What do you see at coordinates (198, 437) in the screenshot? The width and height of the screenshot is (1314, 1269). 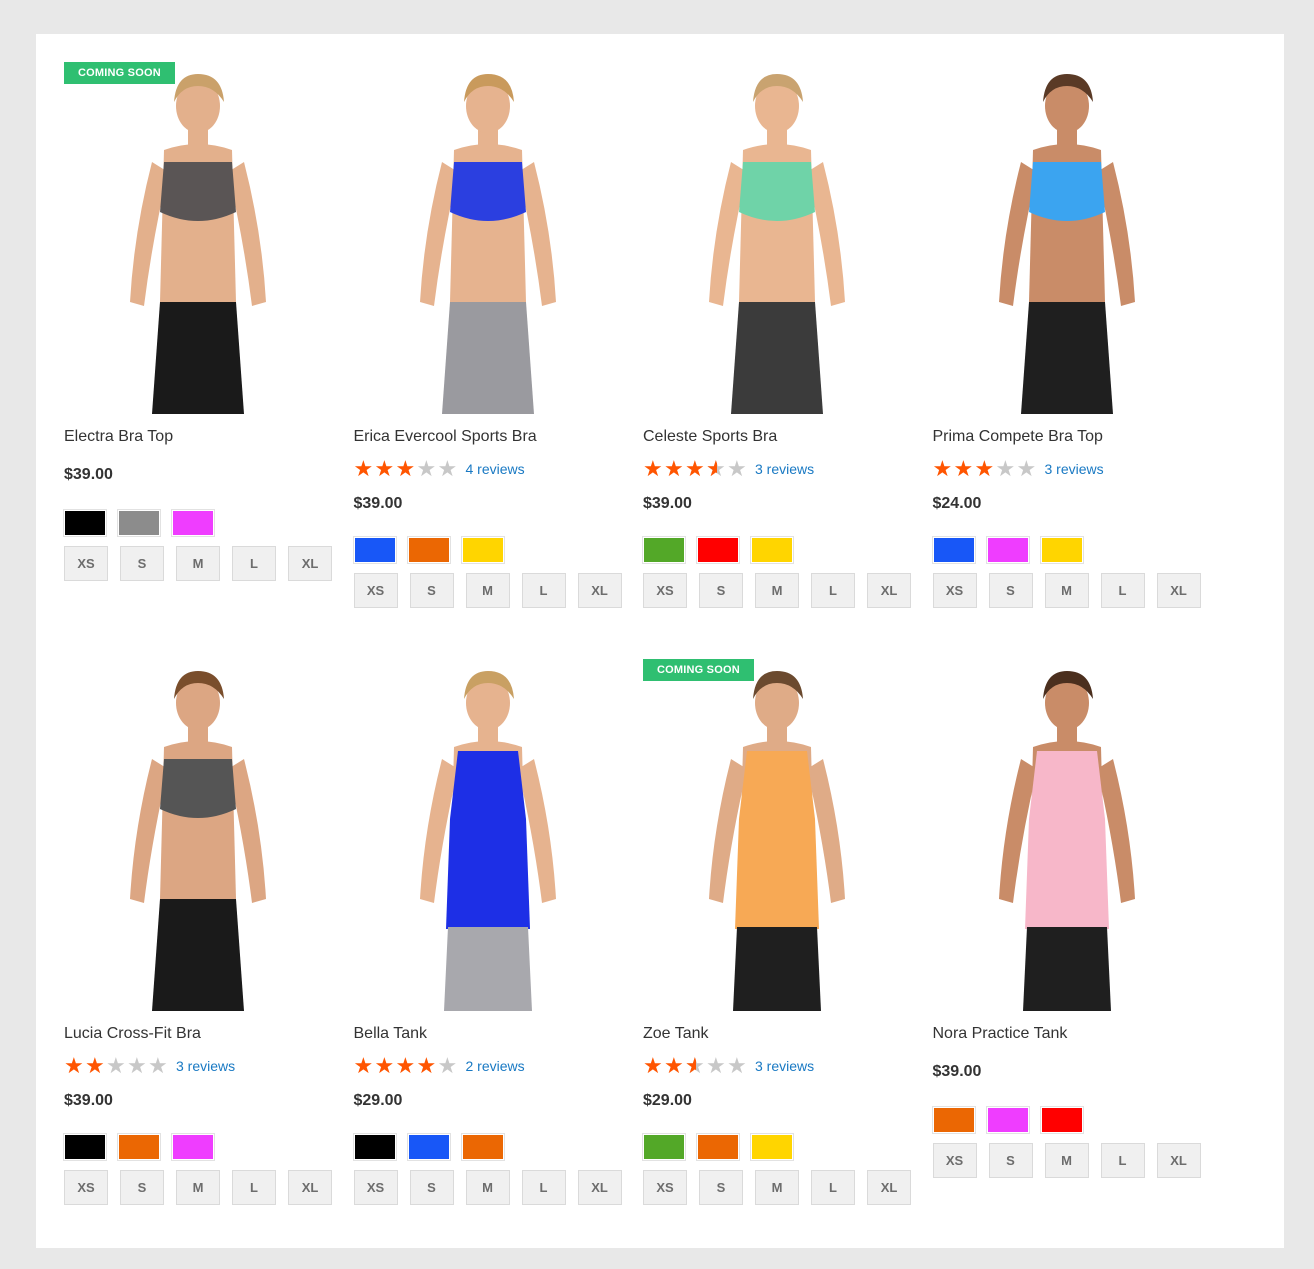 I see `product-name: Electra Bra Top` at bounding box center [198, 437].